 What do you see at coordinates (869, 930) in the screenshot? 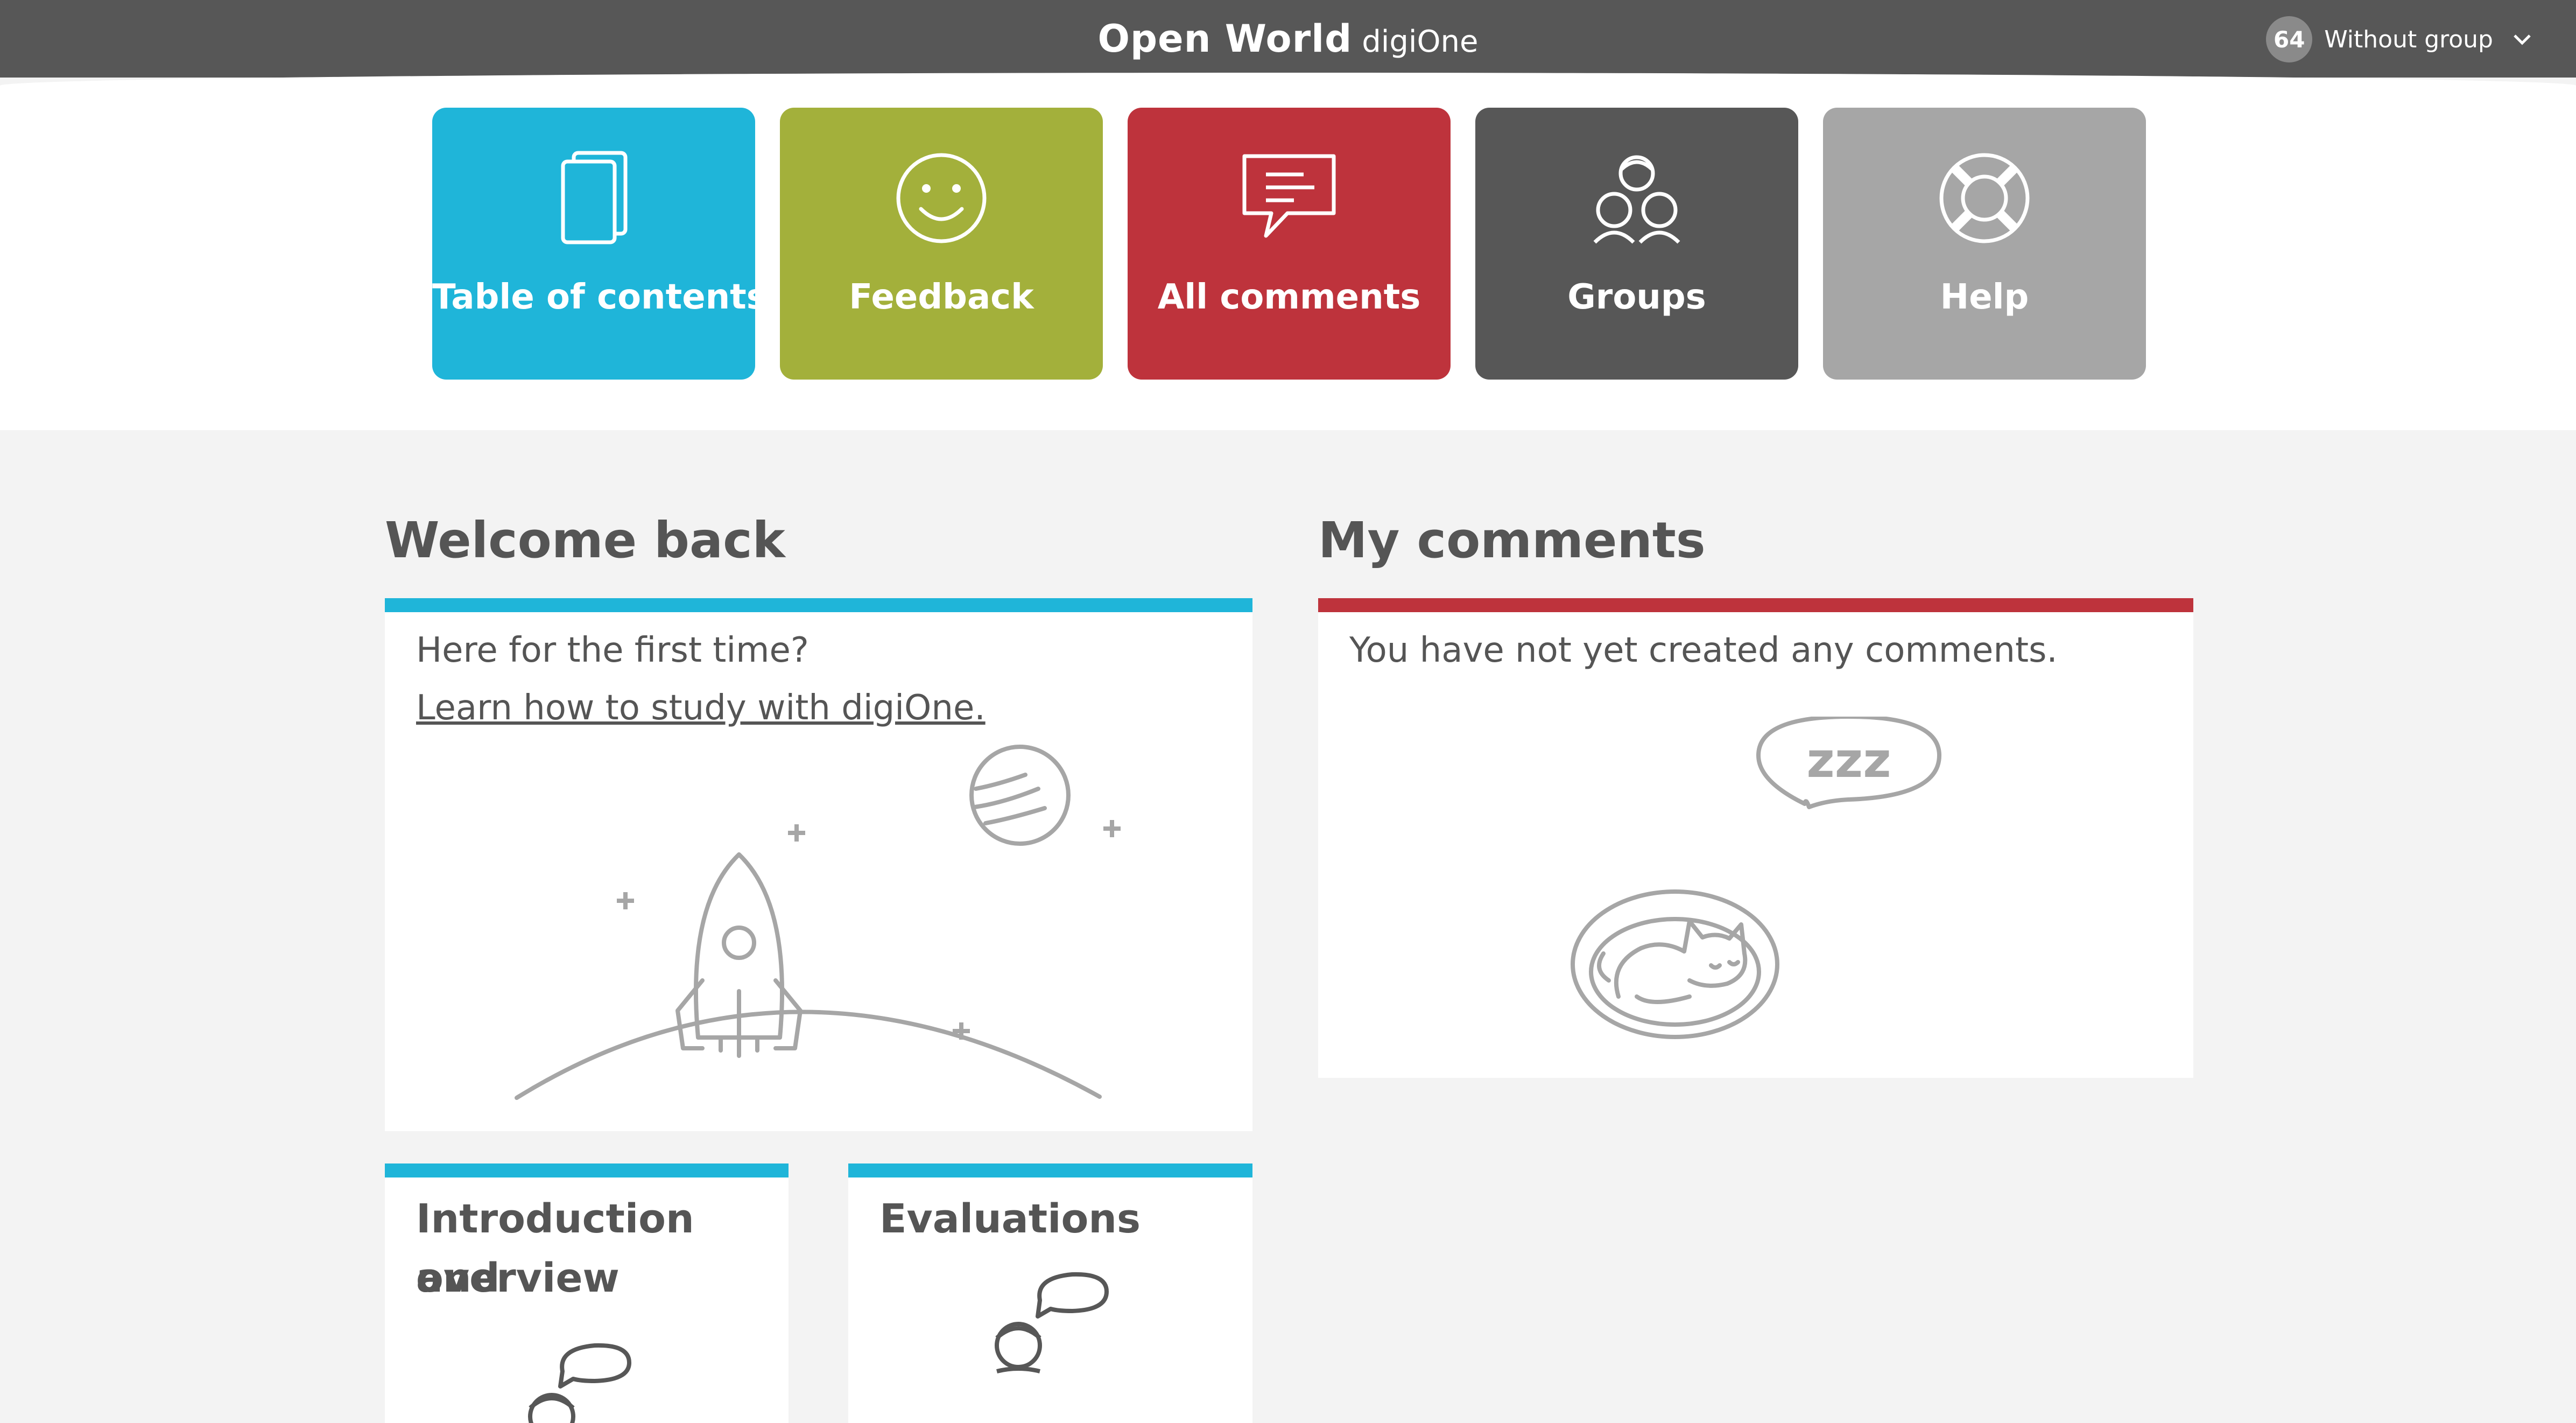
I see `sparkle-icon` at bounding box center [869, 930].